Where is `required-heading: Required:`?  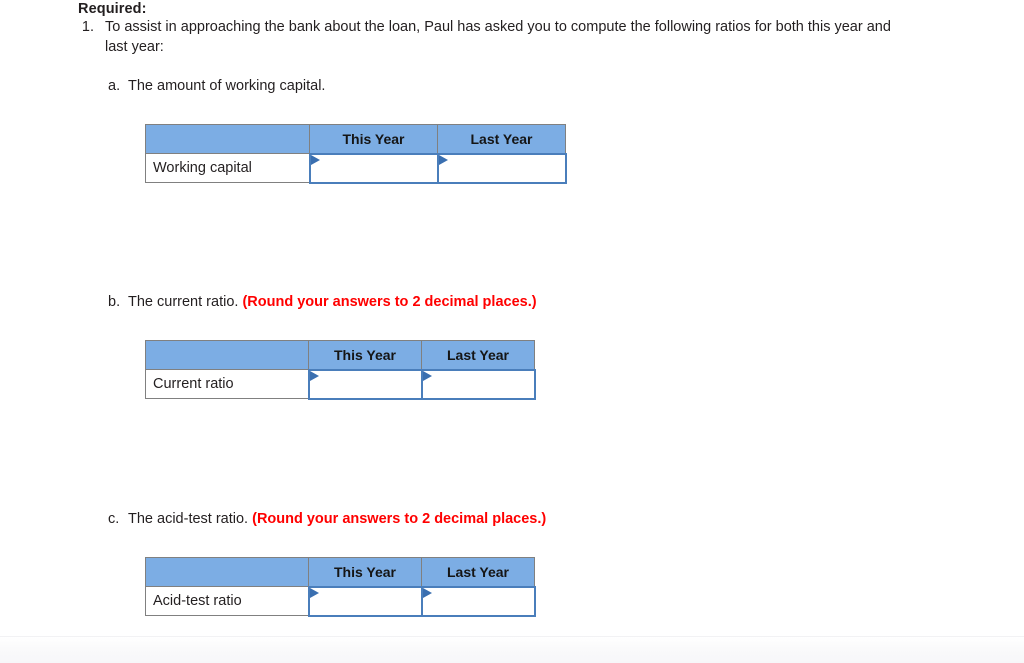
required-heading: Required: is located at coordinates (112, 9).